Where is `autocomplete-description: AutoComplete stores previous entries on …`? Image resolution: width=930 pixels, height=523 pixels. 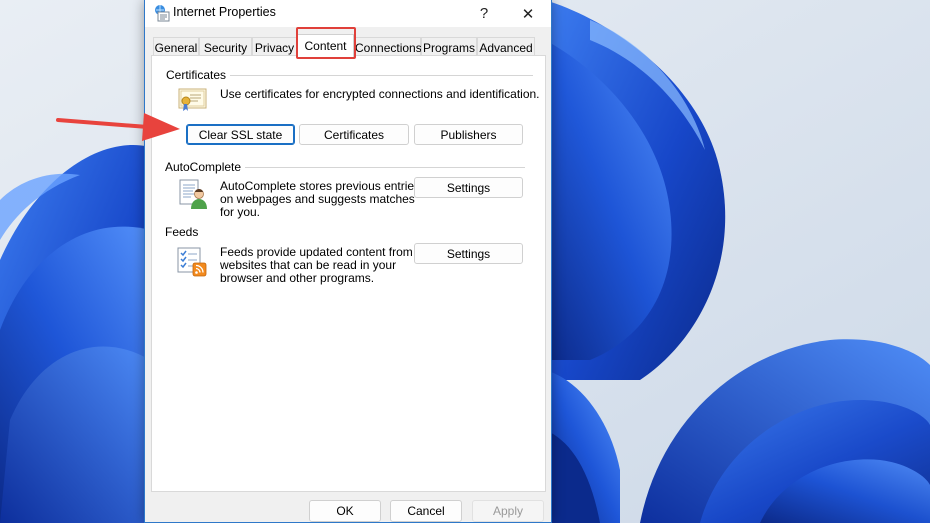
autocomplete-description: AutoComplete stores previous entries on … is located at coordinates (320, 199).